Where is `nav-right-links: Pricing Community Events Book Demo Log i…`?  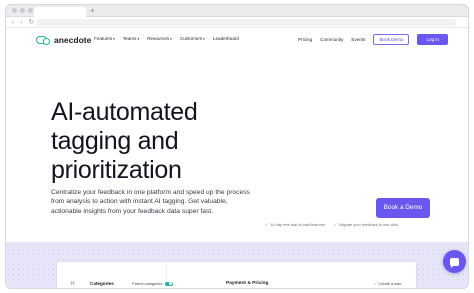
nav-right-links: Pricing Community Events Book Demo Log i… is located at coordinates (373, 39).